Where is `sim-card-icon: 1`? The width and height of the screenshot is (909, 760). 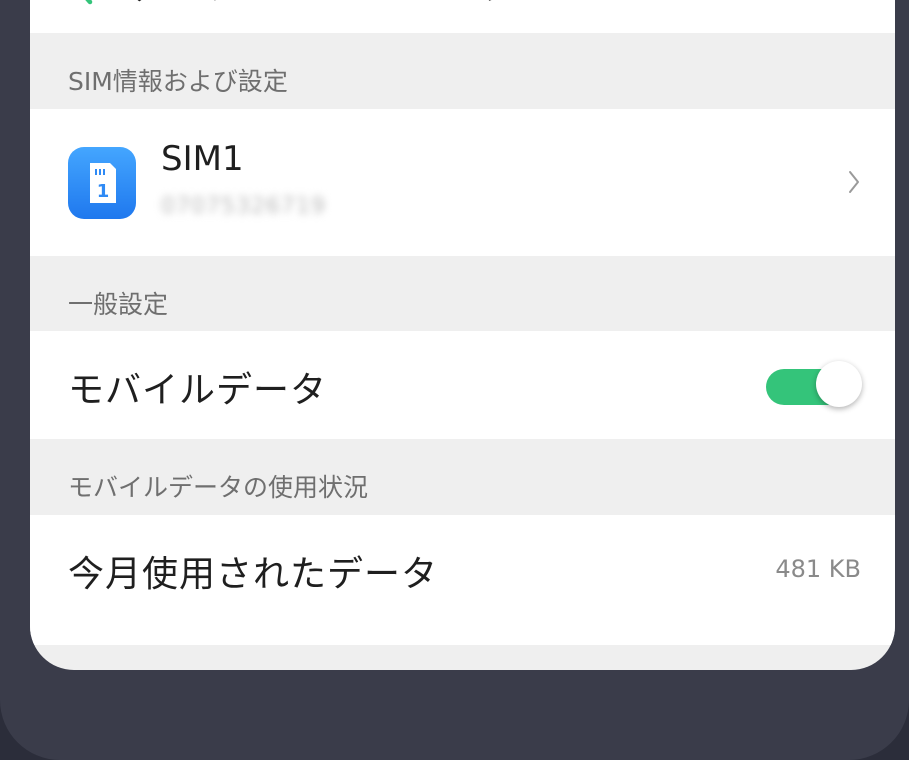
sim-card-icon: 1 is located at coordinates (102, 183).